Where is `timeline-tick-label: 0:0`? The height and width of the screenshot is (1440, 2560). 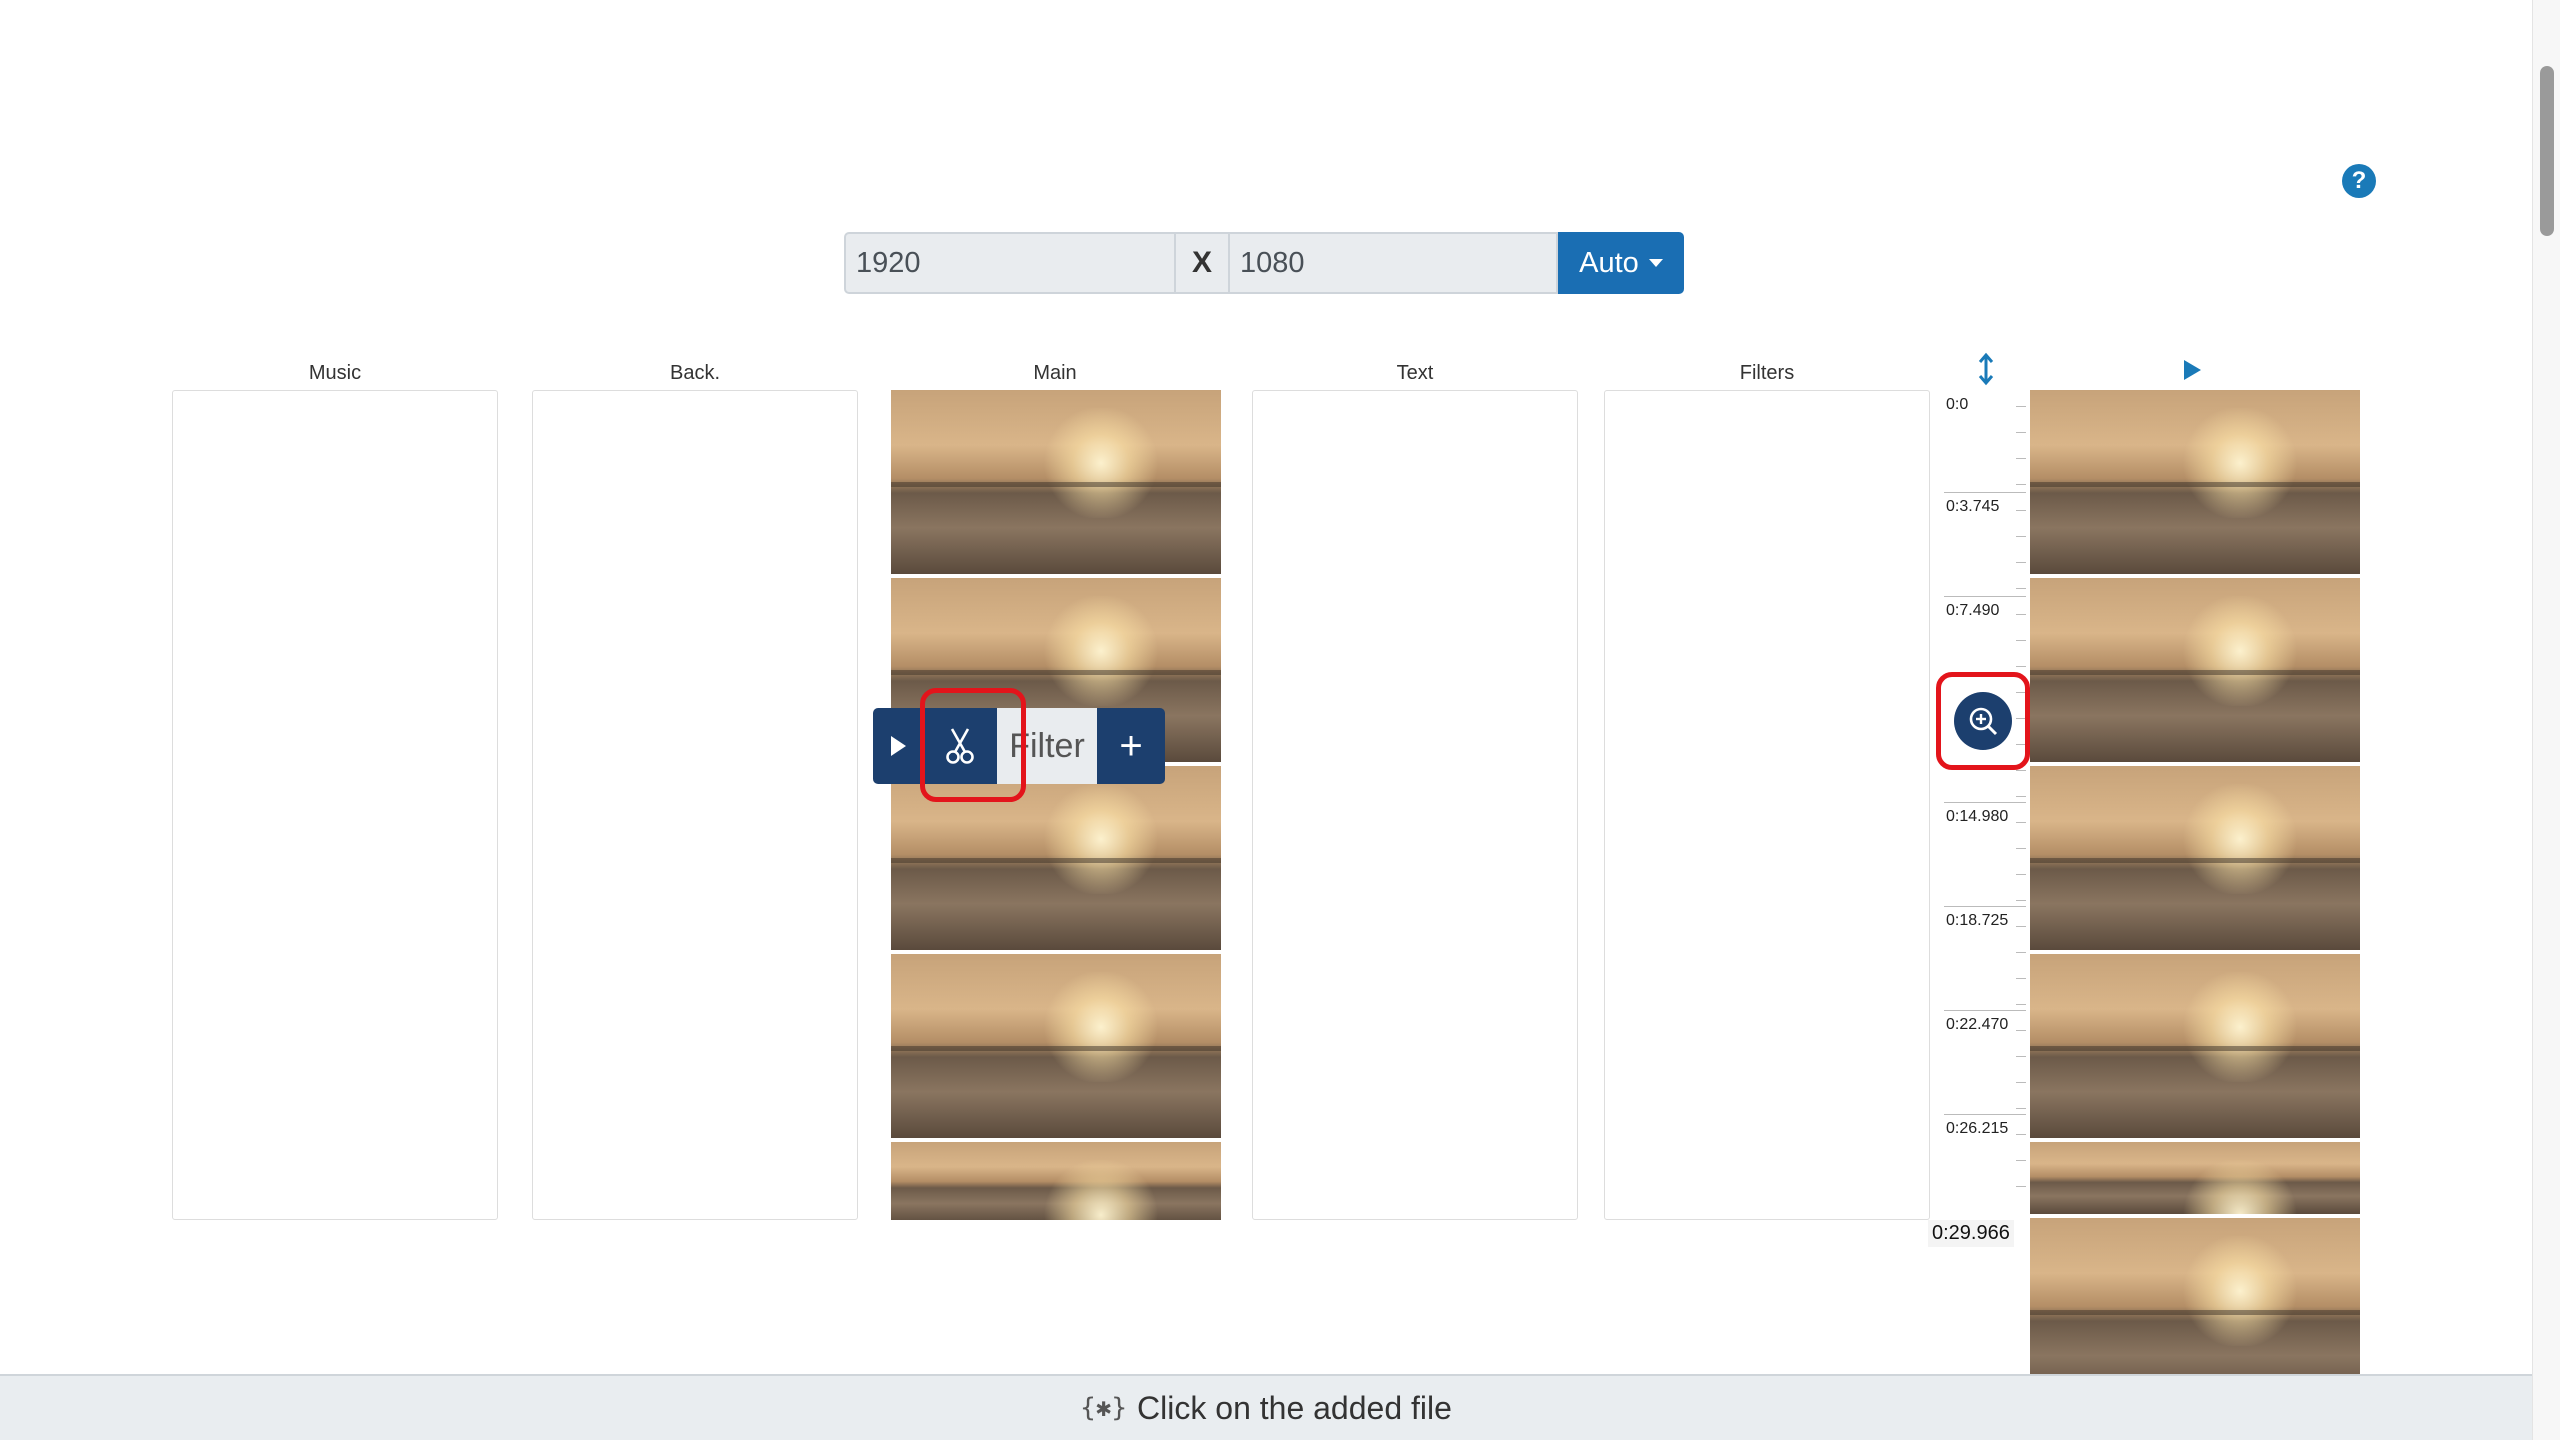 timeline-tick-label: 0:0 is located at coordinates (1957, 404).